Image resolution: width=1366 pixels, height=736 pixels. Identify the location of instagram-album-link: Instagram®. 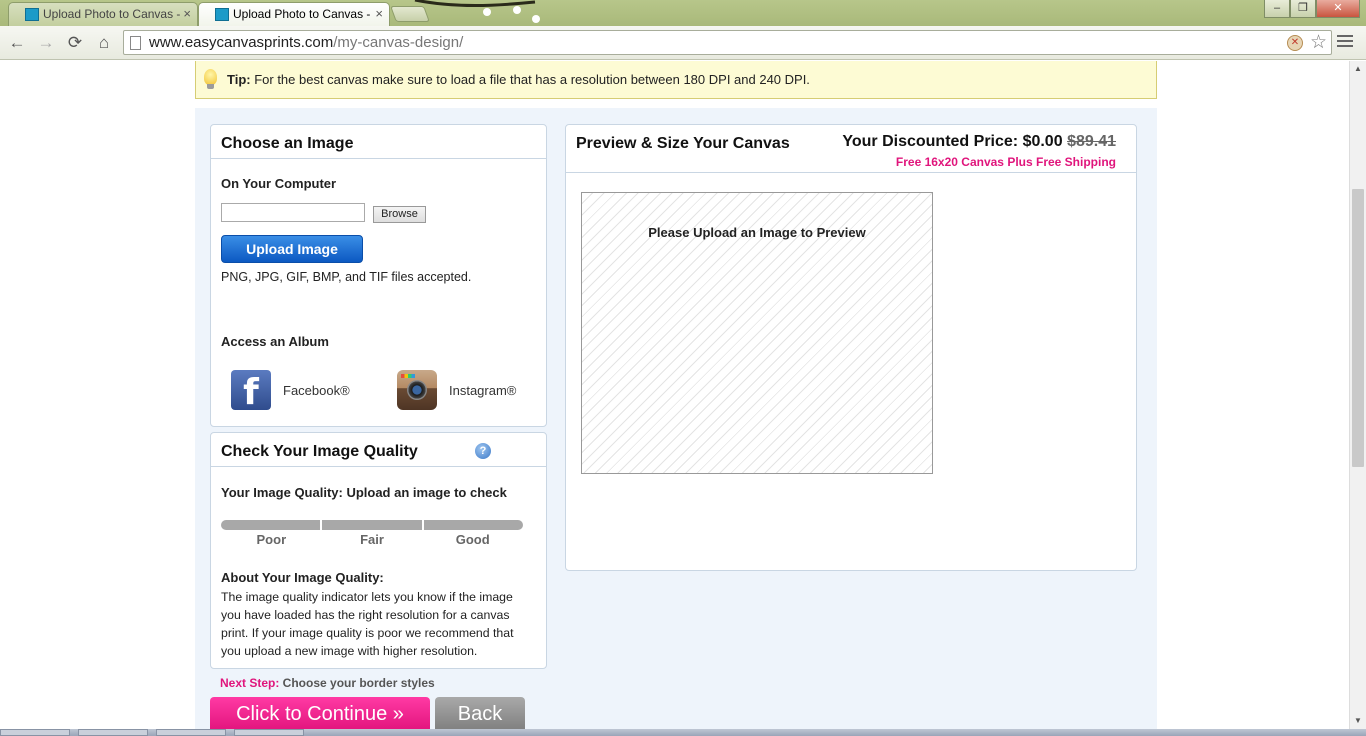
(456, 390).